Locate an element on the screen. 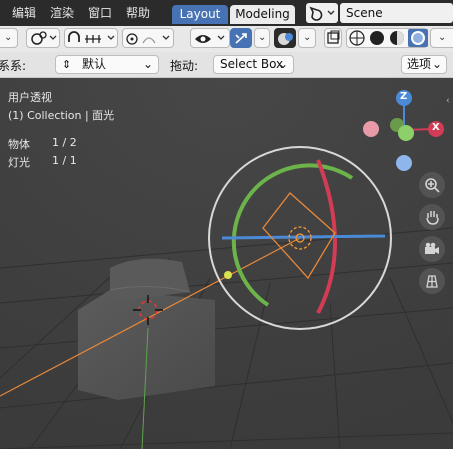 This screenshot has height=449, width=453. options-label: 选项 is located at coordinates (419, 64).